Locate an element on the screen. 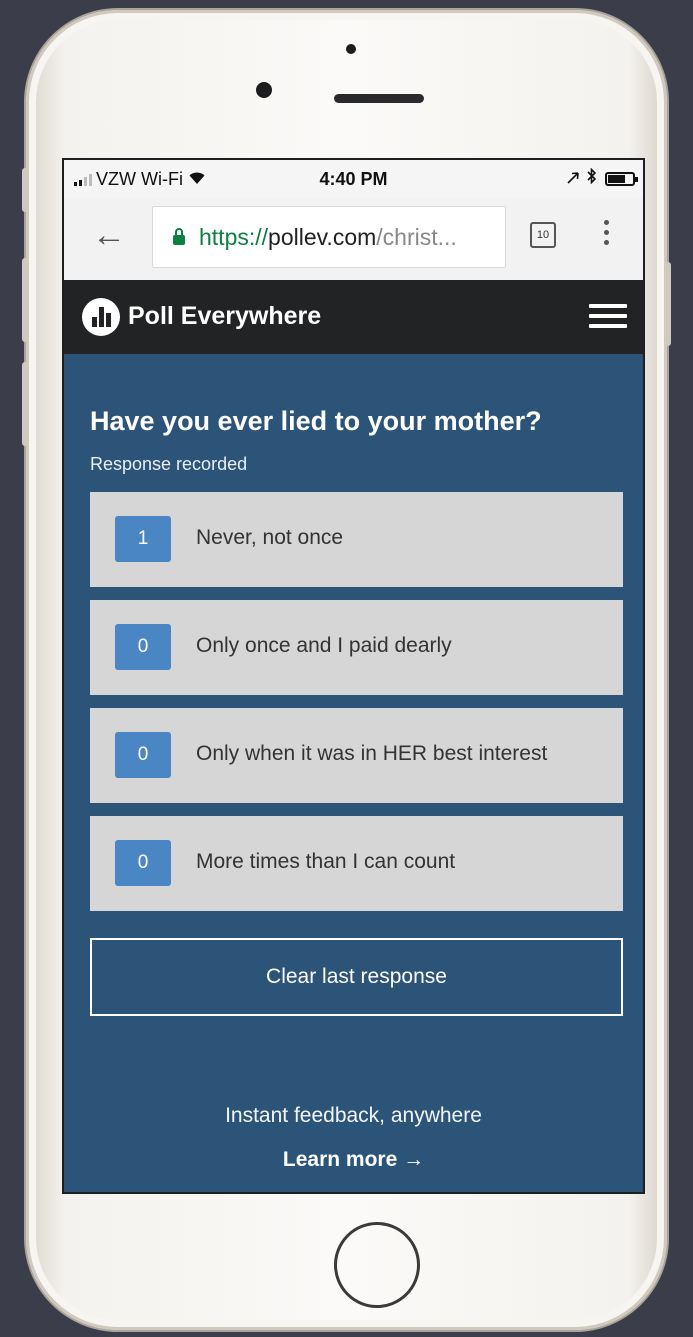 This screenshot has height=1337, width=693. learn-more-link: Learn more → is located at coordinates (353, 1160).